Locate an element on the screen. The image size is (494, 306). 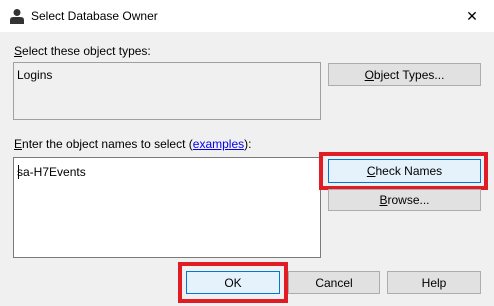
title-bar: Select Database Owner ✕ is located at coordinates (247, 16).